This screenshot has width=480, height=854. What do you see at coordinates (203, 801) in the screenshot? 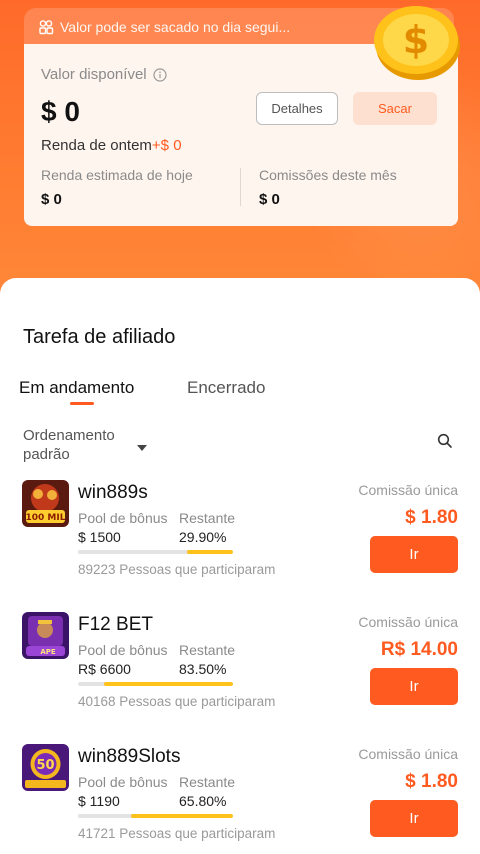
I see `remaining-value: 65.80%` at bounding box center [203, 801].